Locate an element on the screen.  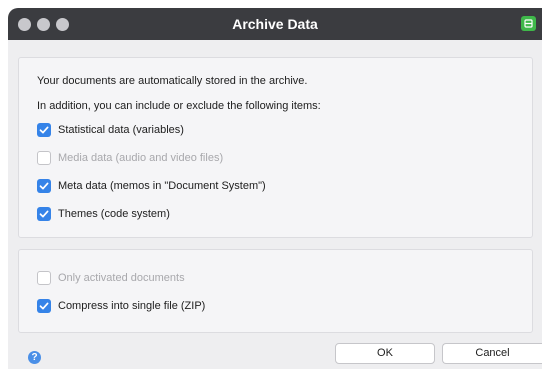
themes-label: Themes (code system) is located at coordinates (114, 214).